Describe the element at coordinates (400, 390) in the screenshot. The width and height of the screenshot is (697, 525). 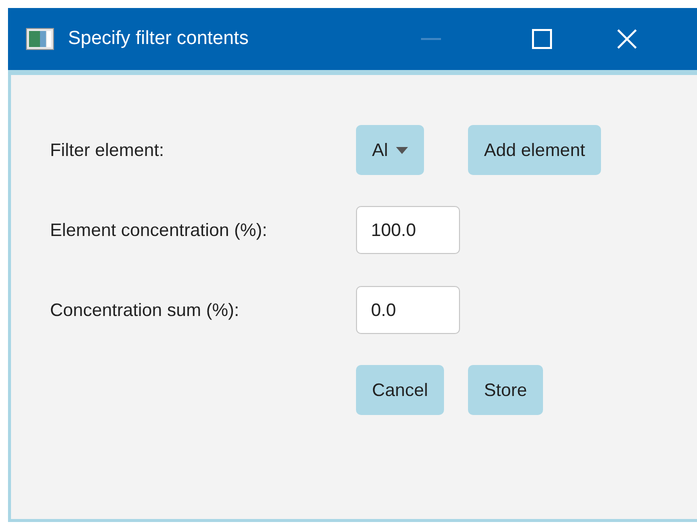
I see `cancel-button: Cancel` at that location.